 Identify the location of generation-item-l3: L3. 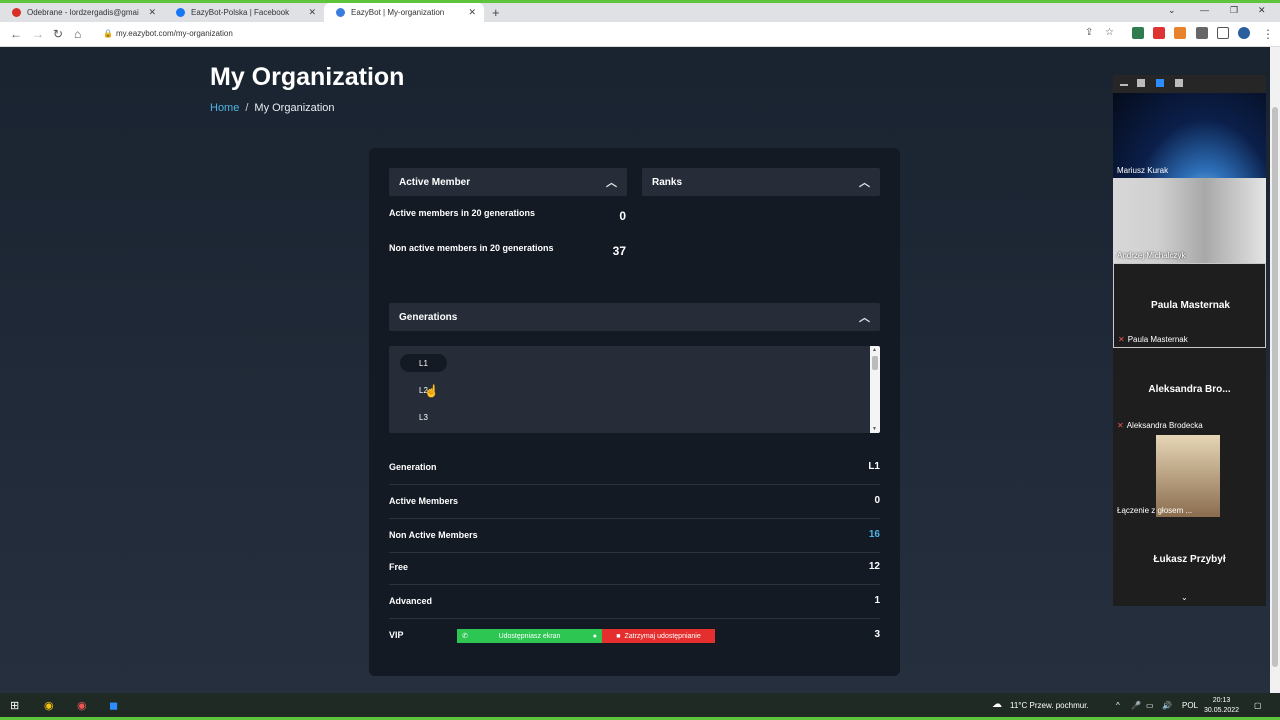
(423, 417).